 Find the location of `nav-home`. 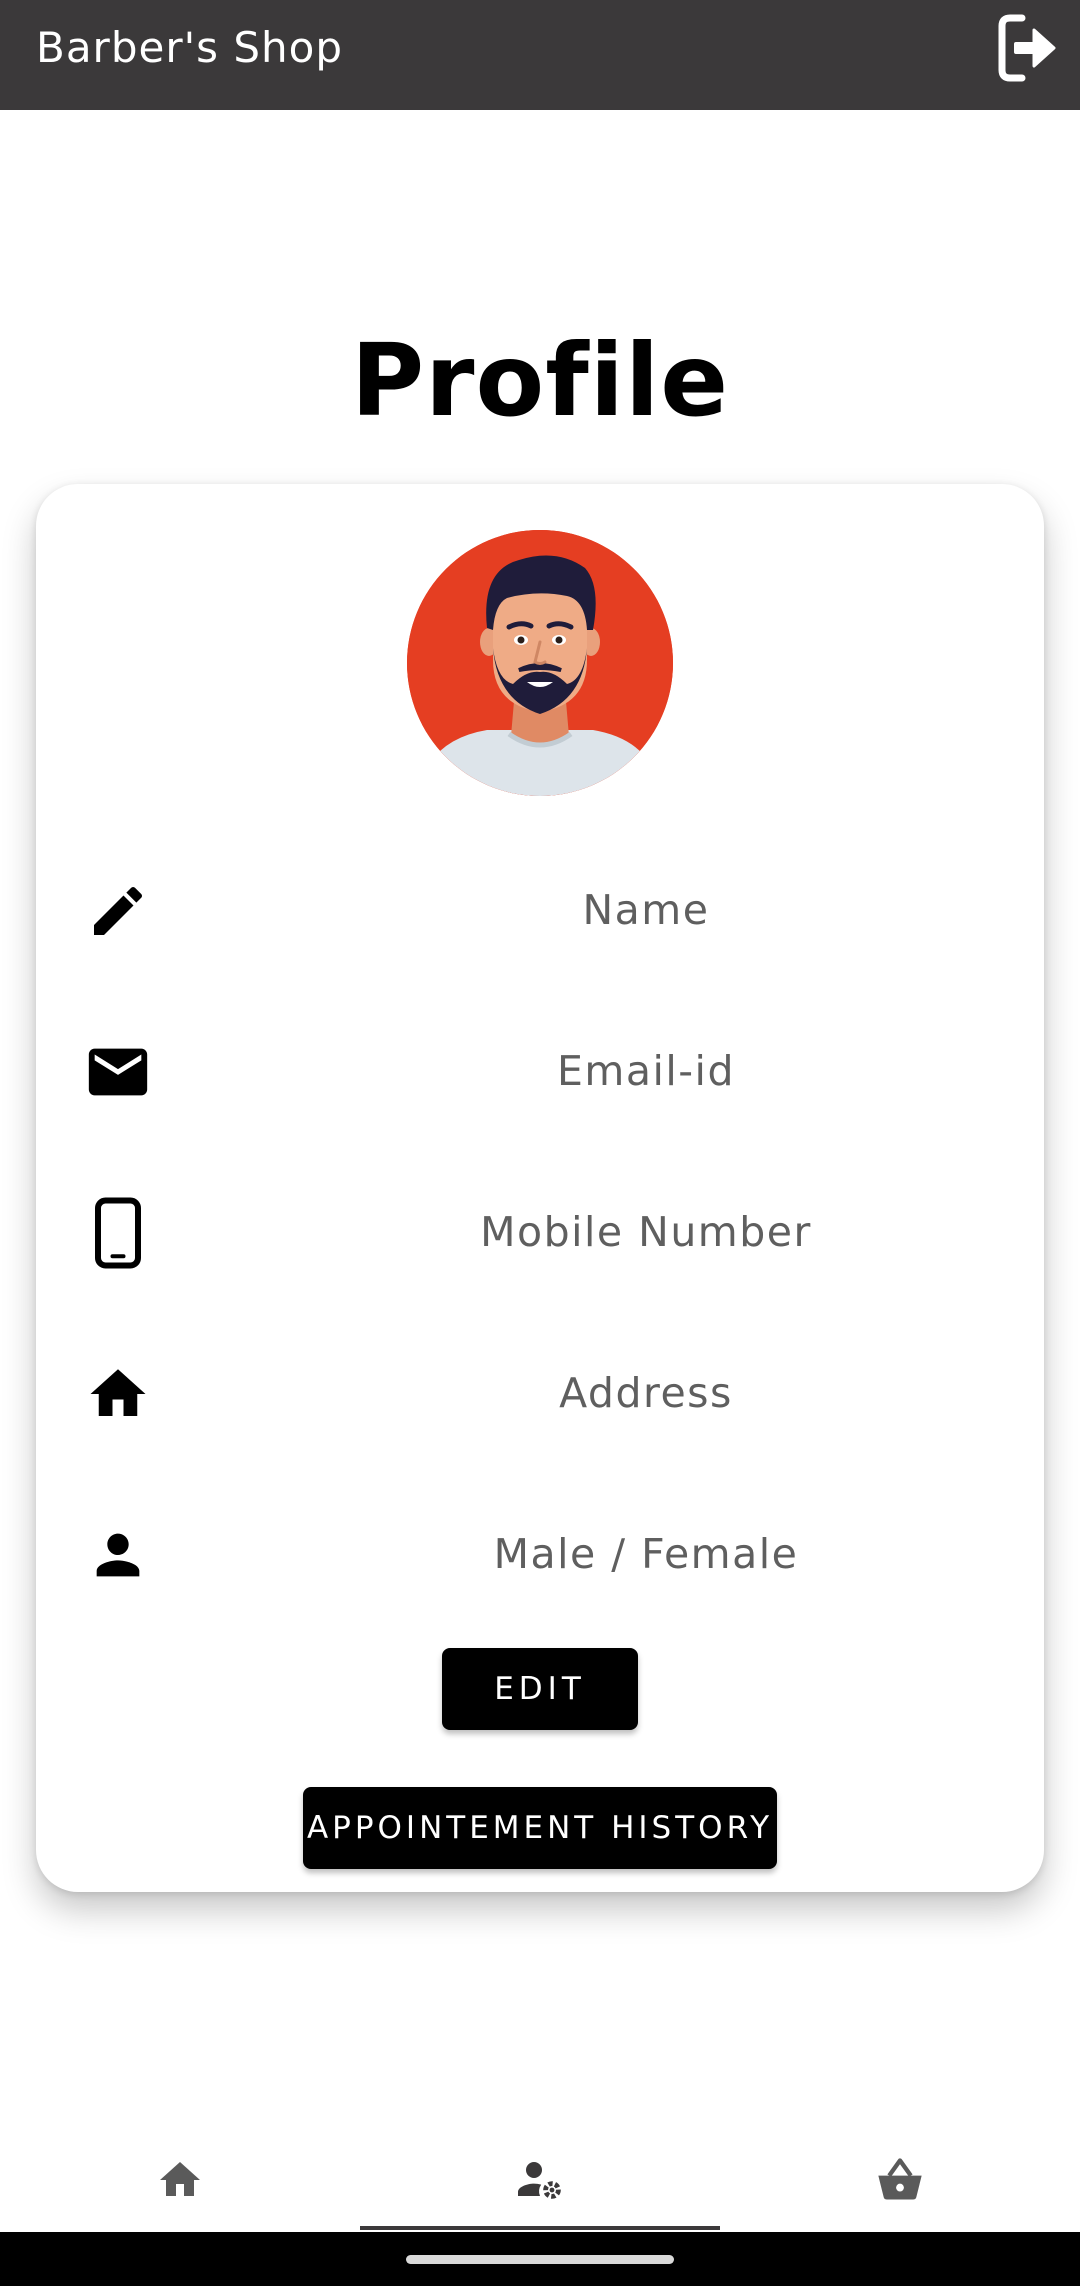

nav-home is located at coordinates (180, 2180).